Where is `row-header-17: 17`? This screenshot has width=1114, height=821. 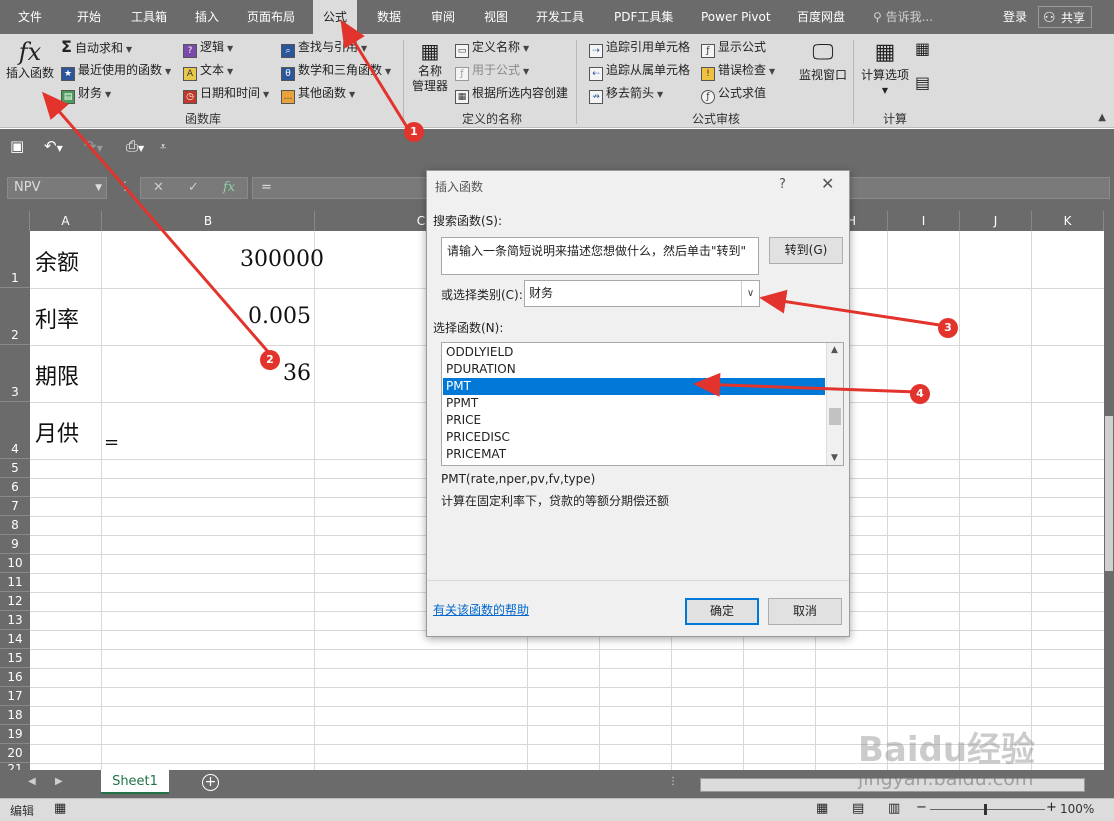
row-header-17: 17 is located at coordinates (15, 696).